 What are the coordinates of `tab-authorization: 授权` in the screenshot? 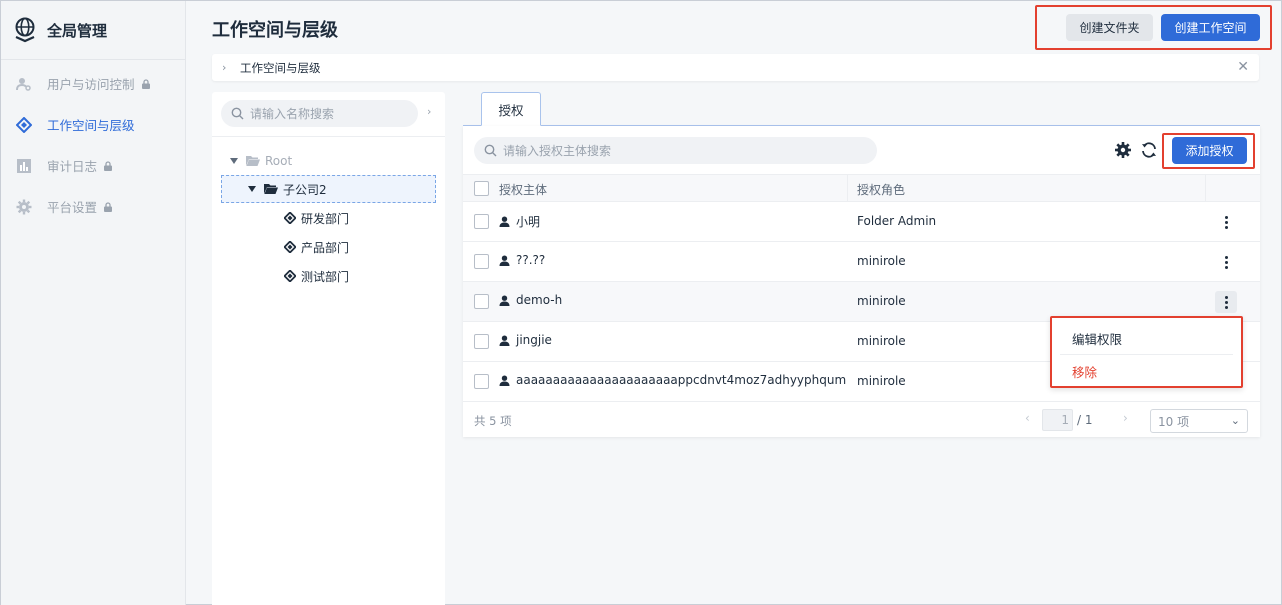 It's located at (511, 109).